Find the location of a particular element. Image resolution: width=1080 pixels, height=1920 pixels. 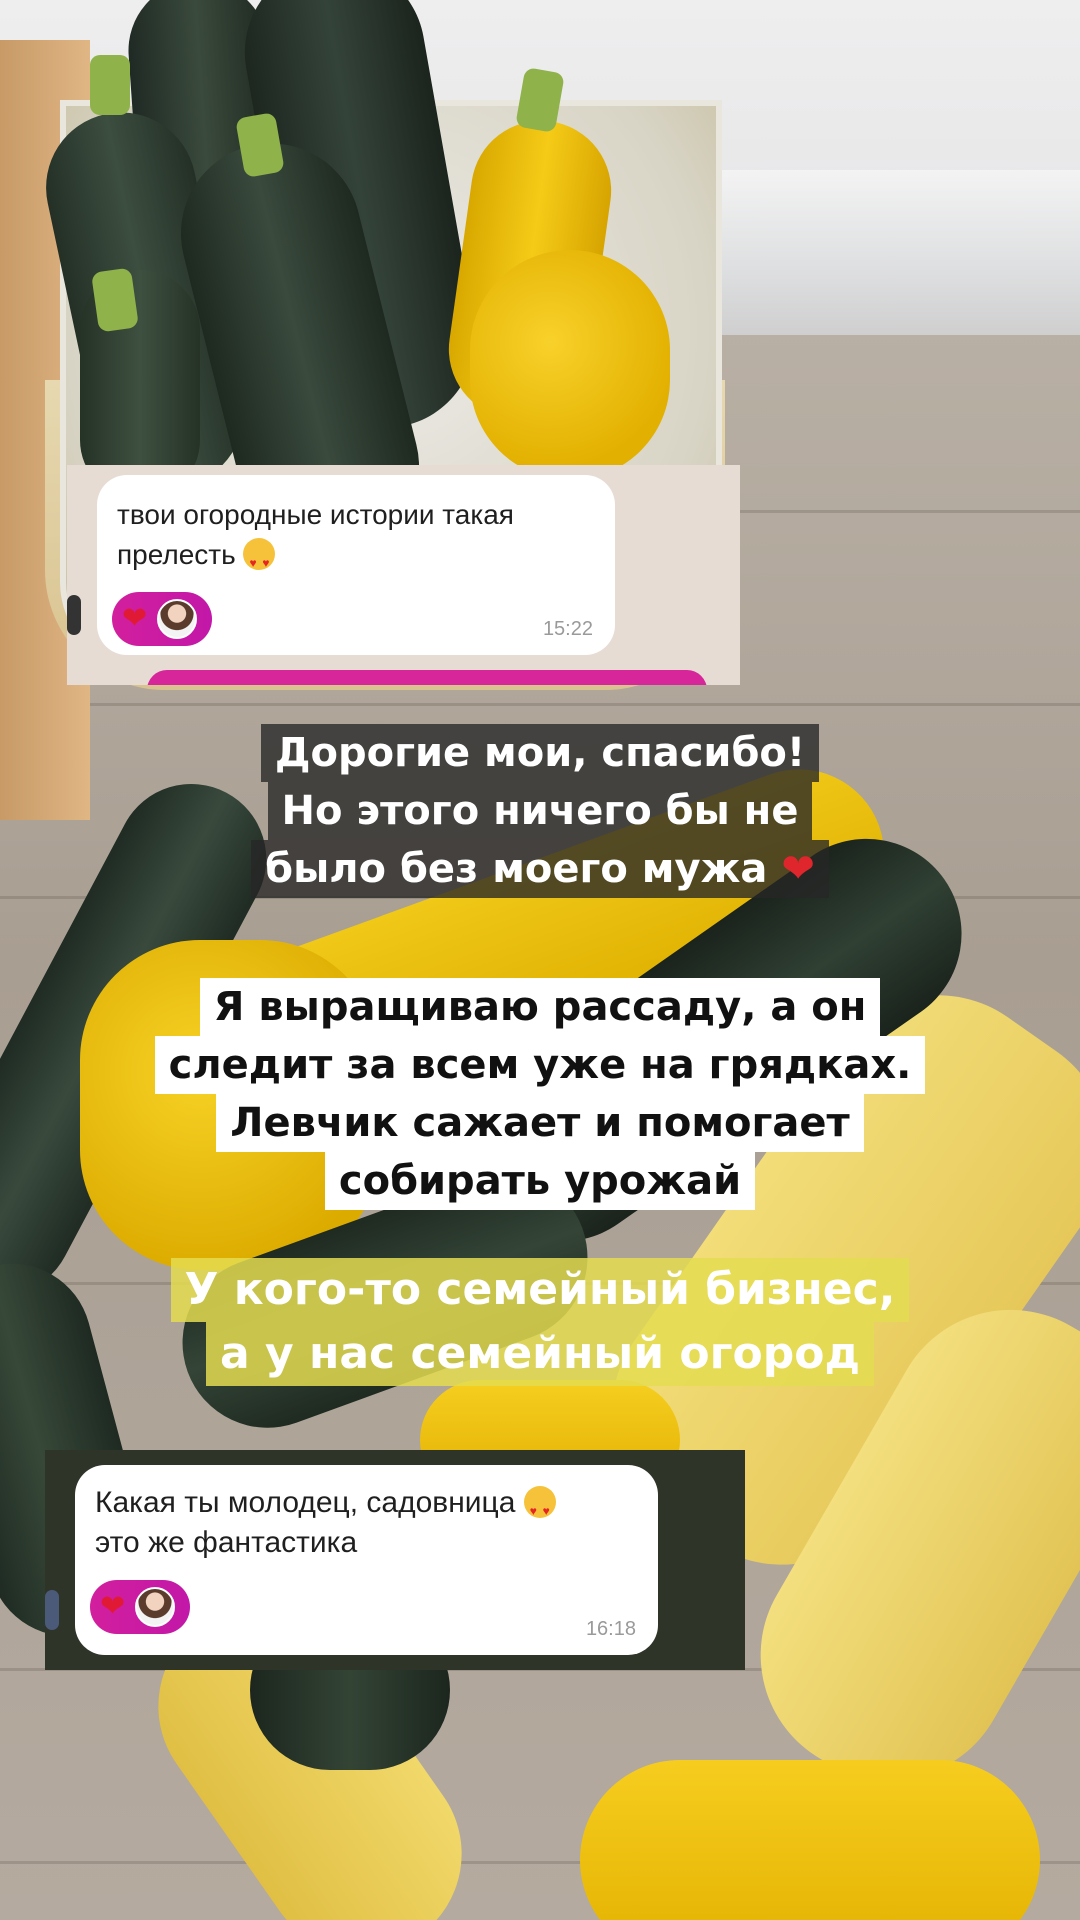

heart-eyes-cat-emoji-icon is located at coordinates (259, 560).